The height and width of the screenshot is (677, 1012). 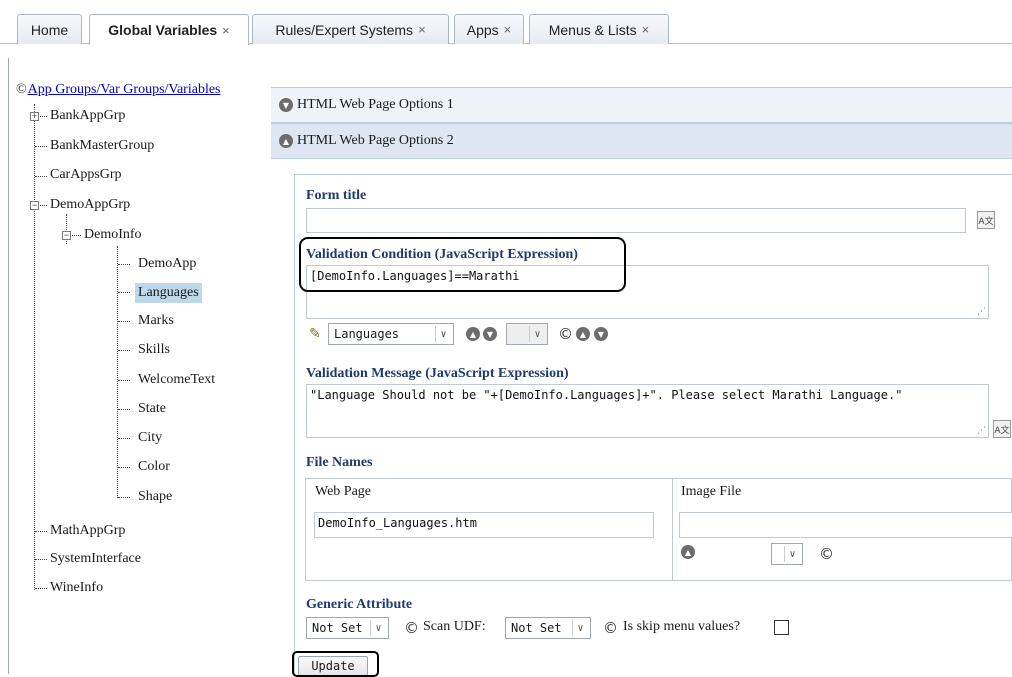 I want to click on image-file-label: Image File, so click(x=711, y=491).